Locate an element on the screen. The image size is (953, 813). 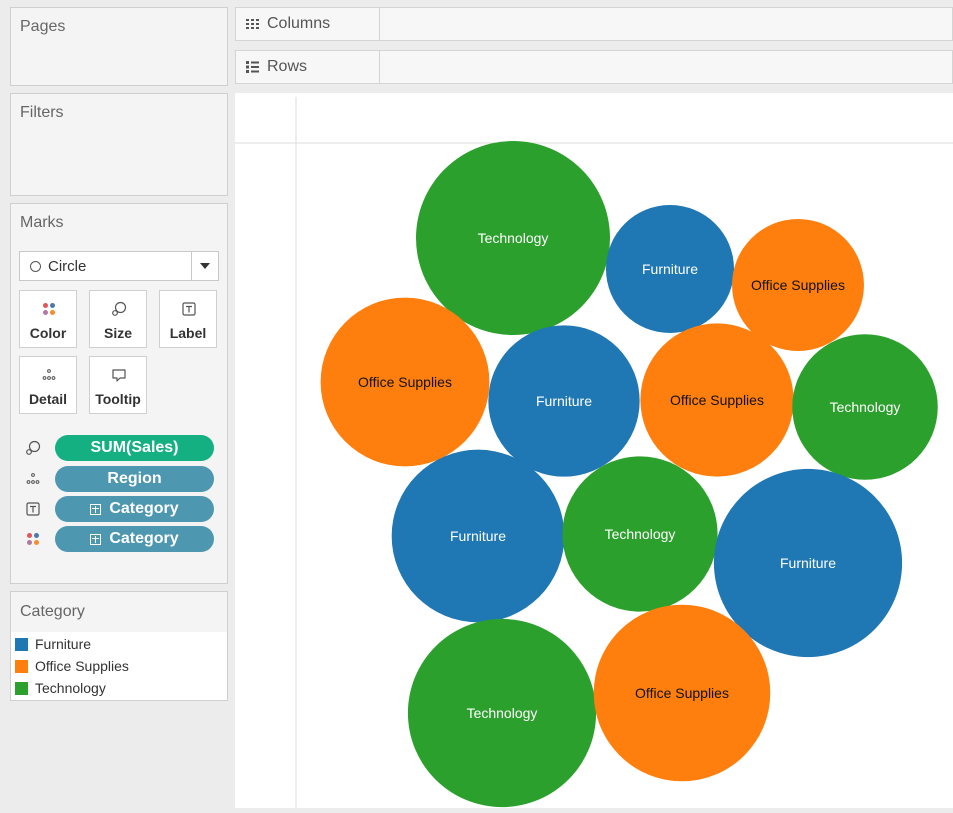
tooltip-button: Tooltip is located at coordinates (118, 385).